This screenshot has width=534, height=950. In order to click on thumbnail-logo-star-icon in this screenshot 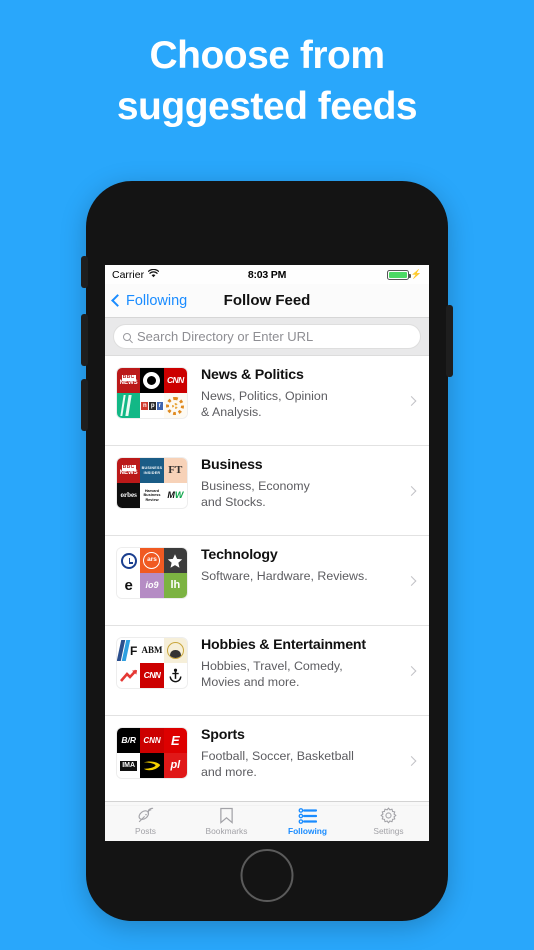, I will do `click(175, 560)`.